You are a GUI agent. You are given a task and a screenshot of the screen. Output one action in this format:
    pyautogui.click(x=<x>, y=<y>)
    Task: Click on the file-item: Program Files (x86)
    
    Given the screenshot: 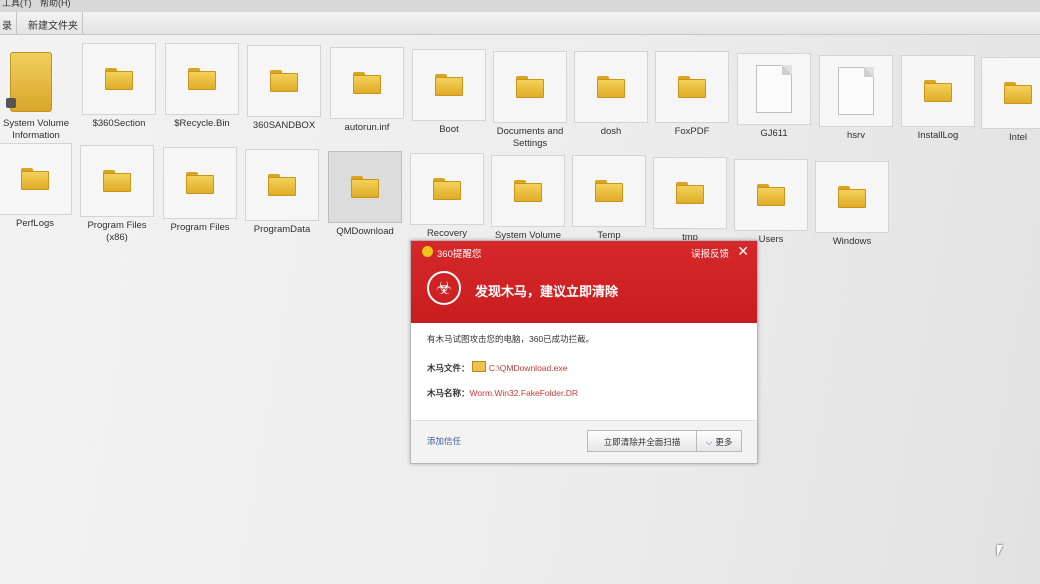 What is the action you would take?
    pyautogui.click(x=117, y=194)
    